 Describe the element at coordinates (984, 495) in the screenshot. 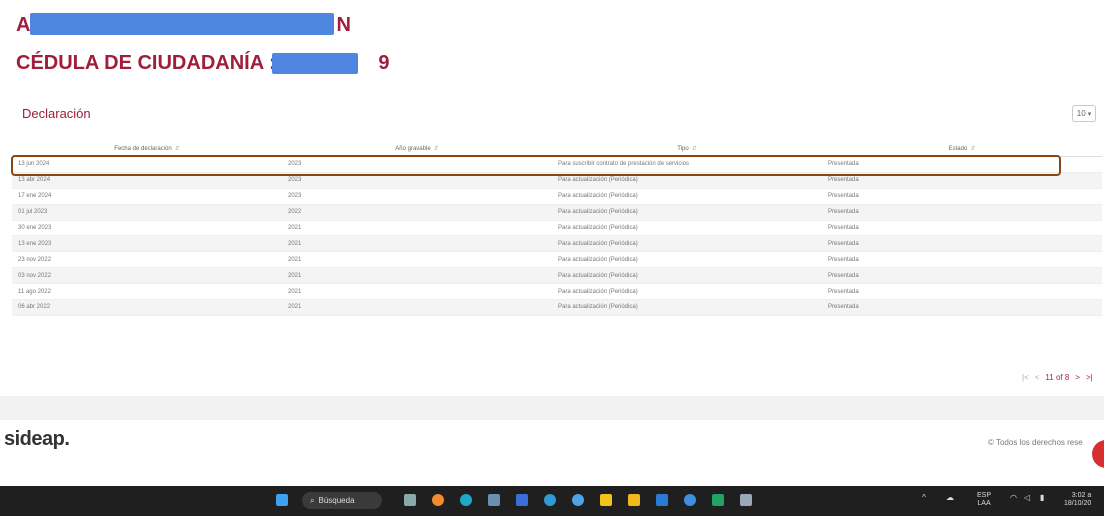

I see `lang-top: ESP` at that location.